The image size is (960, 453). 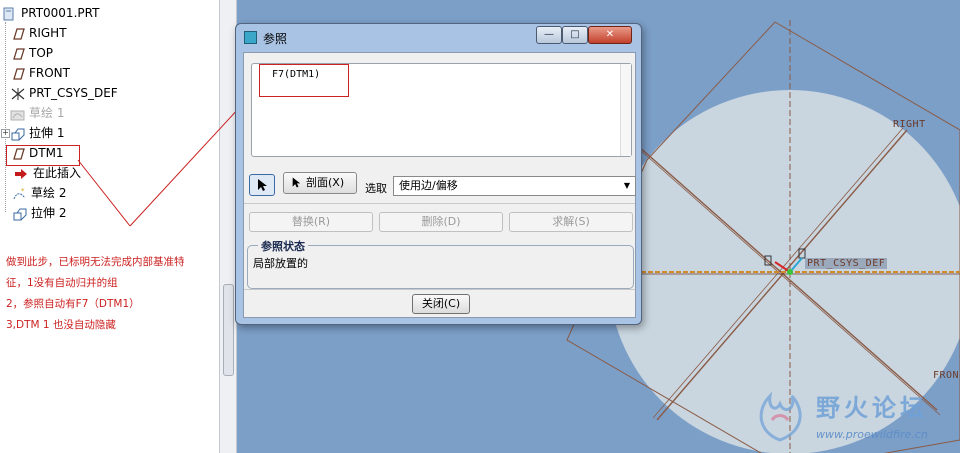 I want to click on replace-button: 替换(R), so click(x=311, y=222).